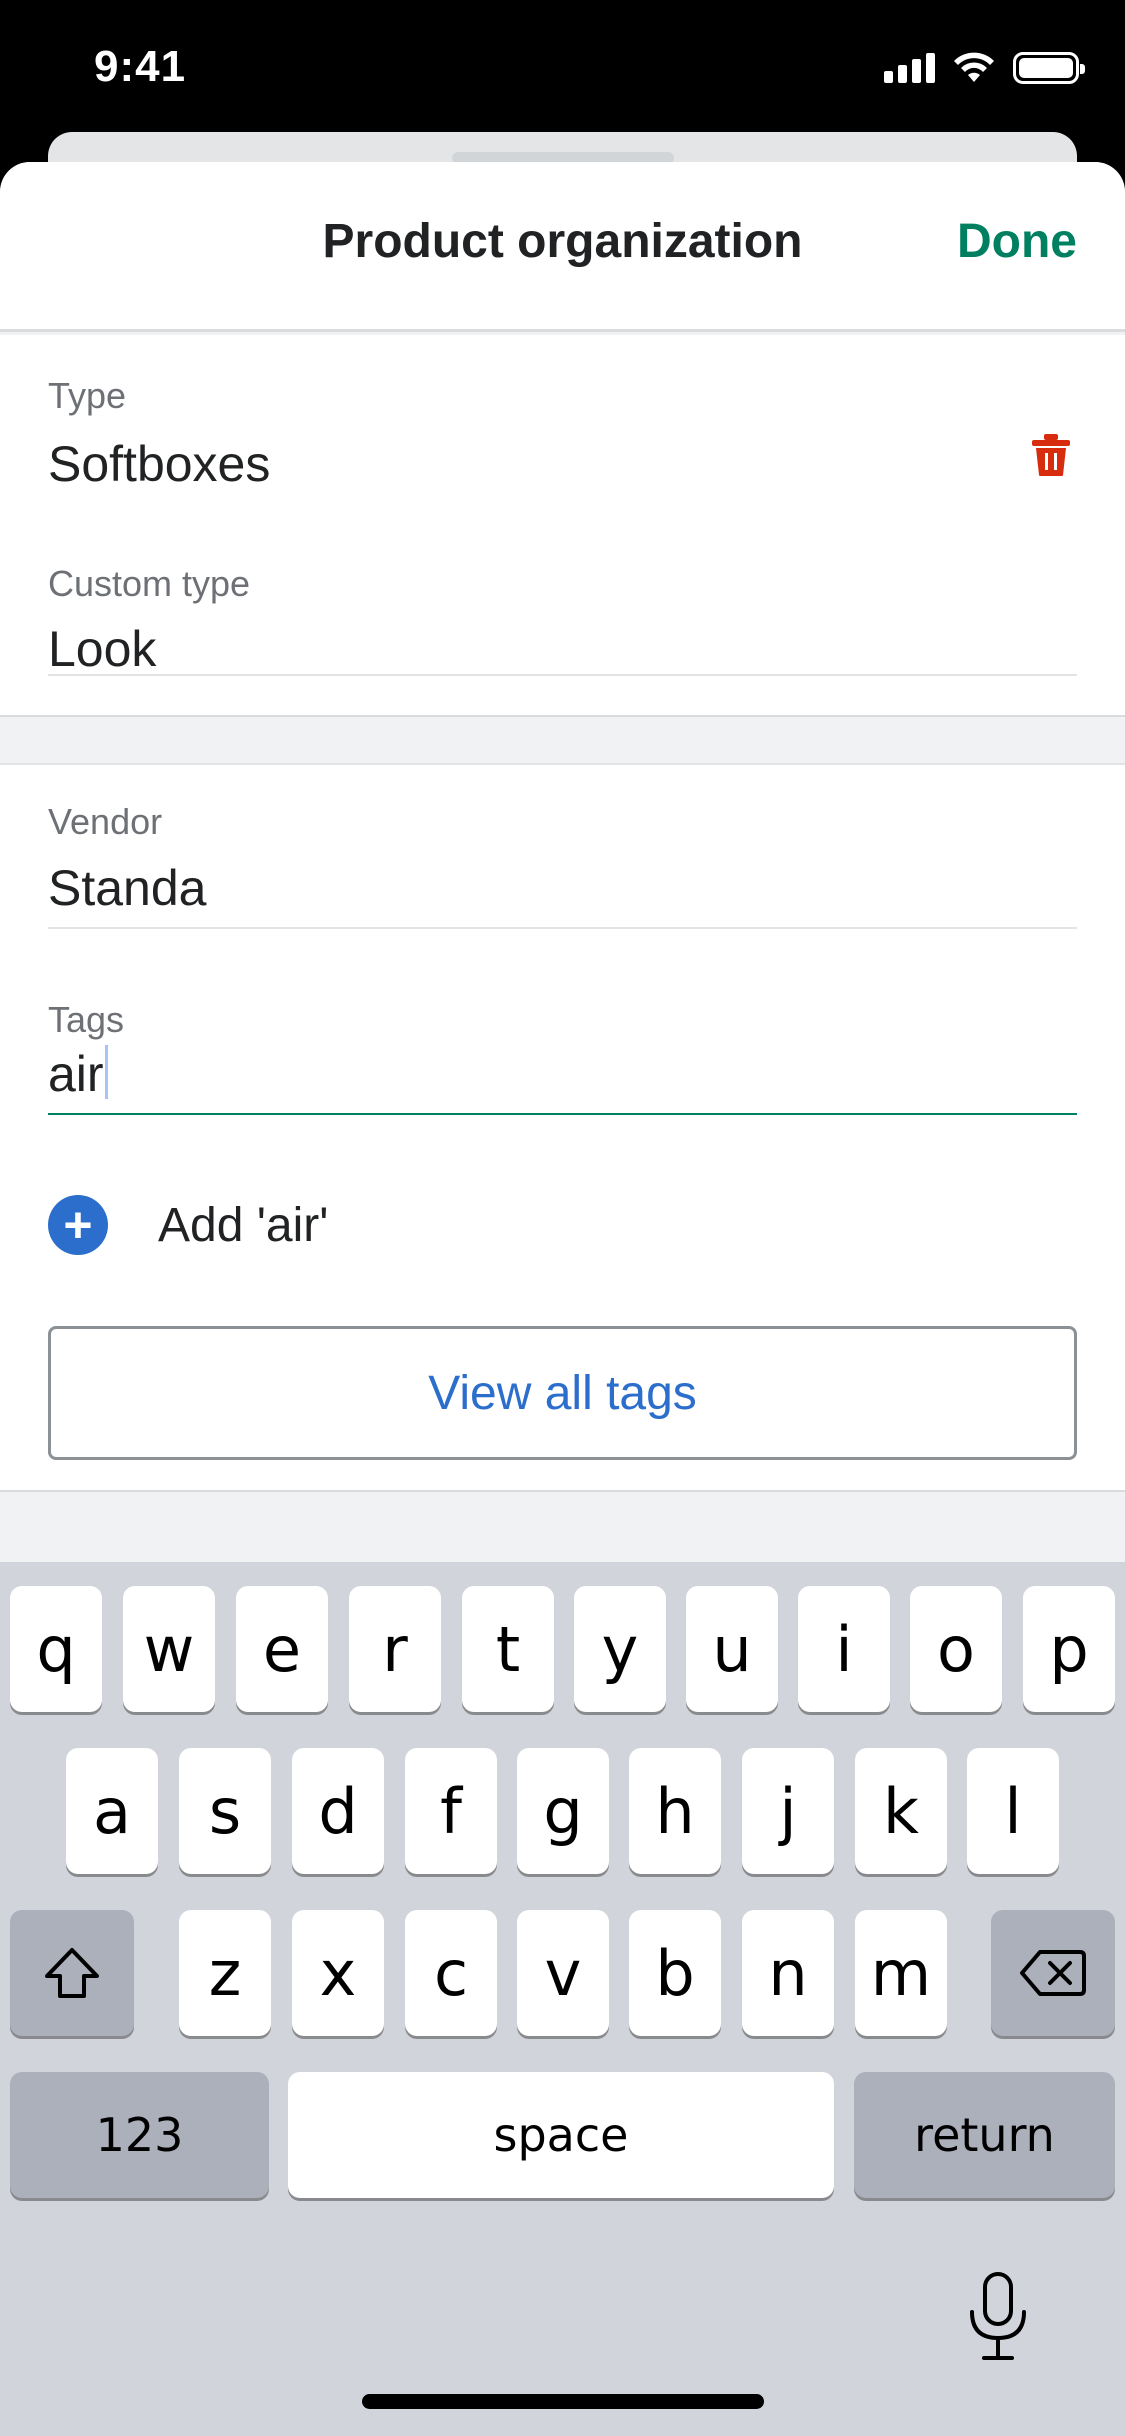 Image resolution: width=1125 pixels, height=2436 pixels. I want to click on key-w: w, so click(169, 1649).